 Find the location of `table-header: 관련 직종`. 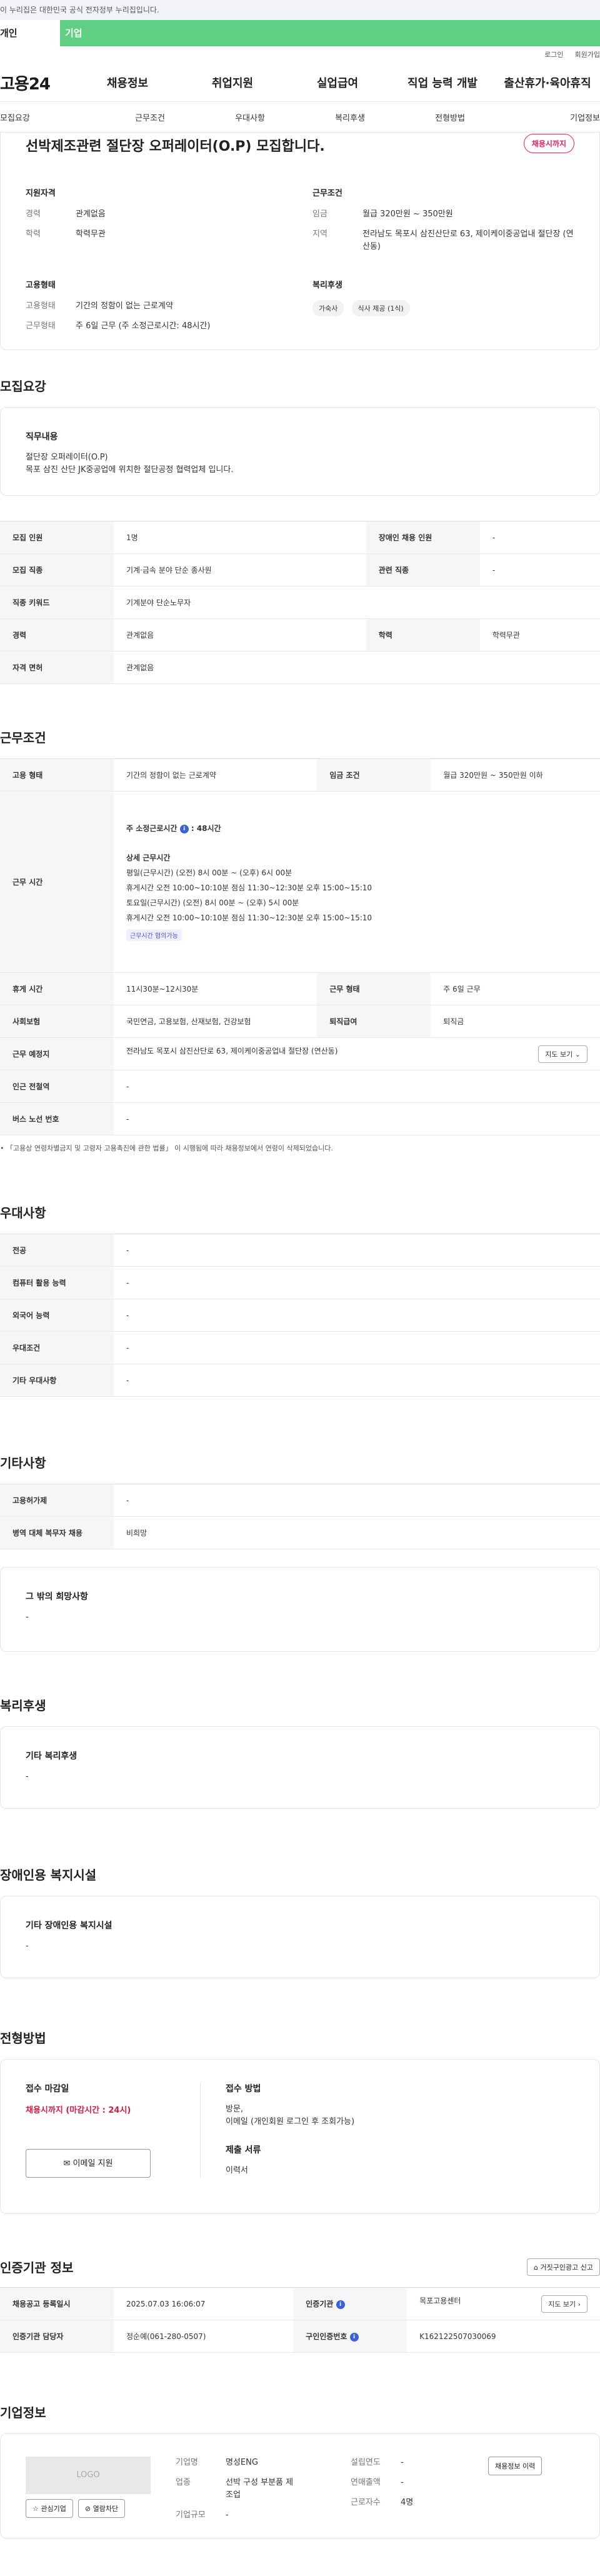

table-header: 관련 직종 is located at coordinates (423, 569).